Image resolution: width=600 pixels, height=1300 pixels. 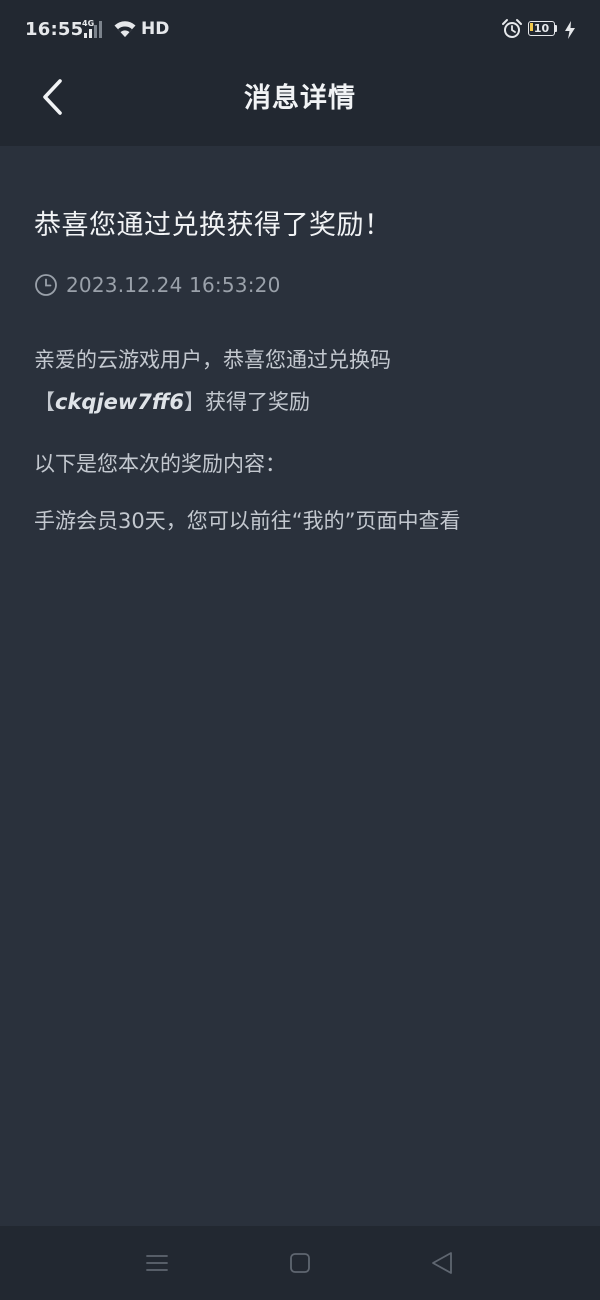 I want to click on menu-icon, so click(x=157, y=1263).